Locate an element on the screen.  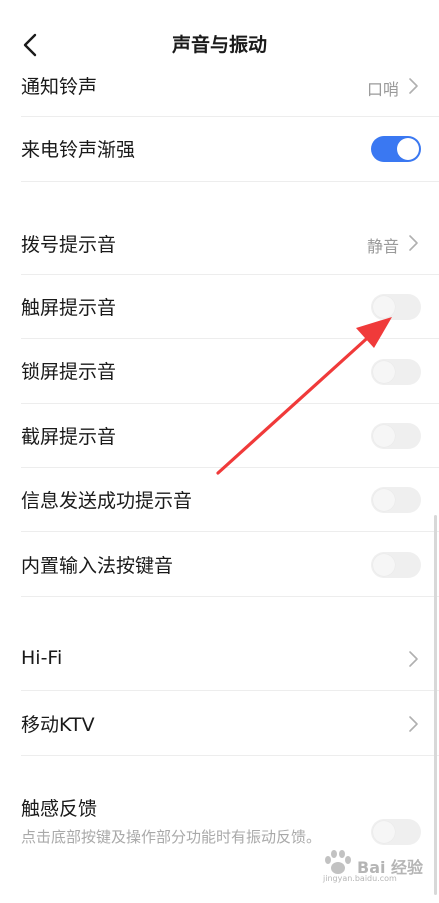
hifi-label: Hi-Fi is located at coordinates (42, 658).